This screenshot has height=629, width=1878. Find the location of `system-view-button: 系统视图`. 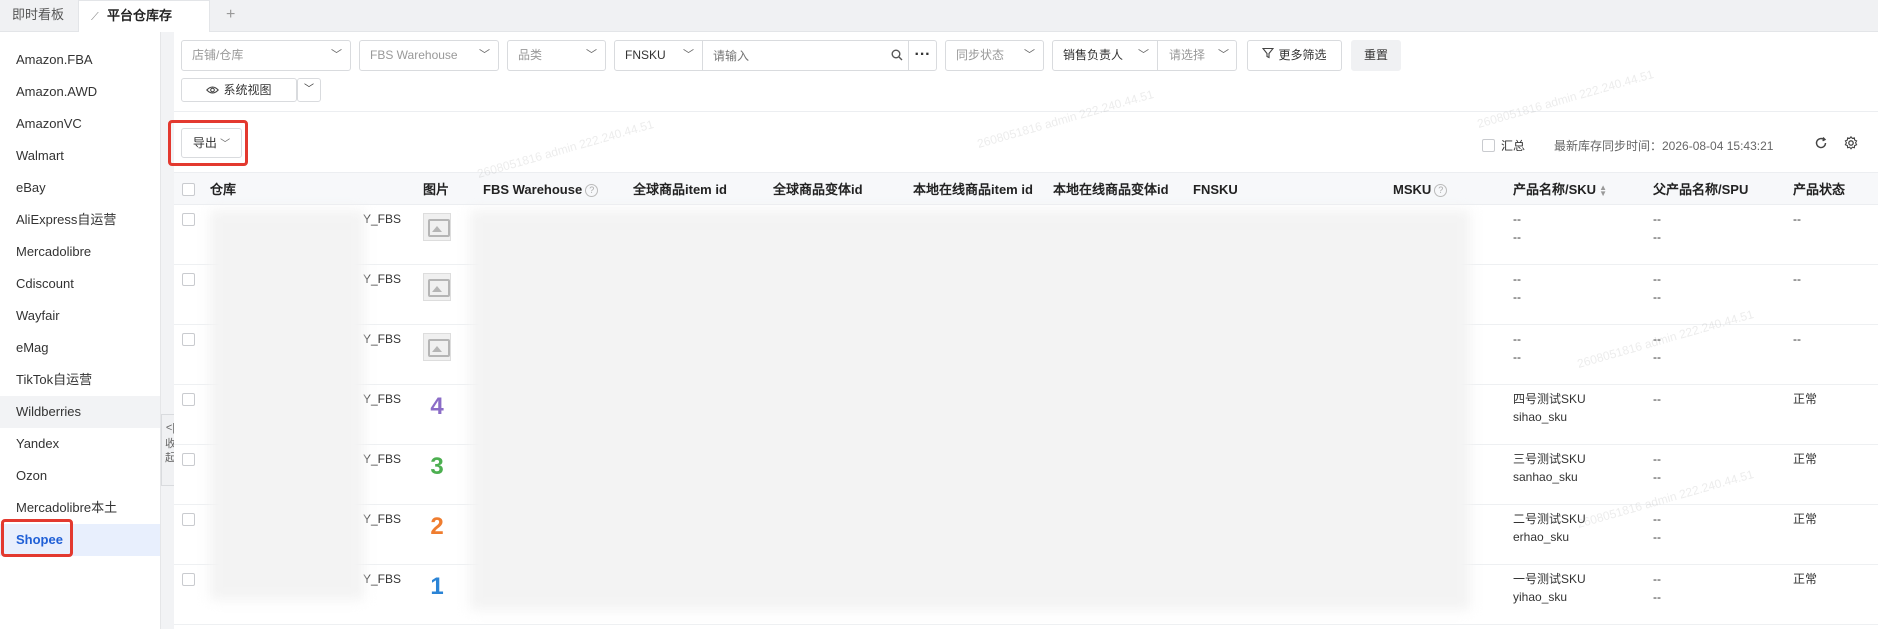

system-view-button: 系统视图 is located at coordinates (239, 90).